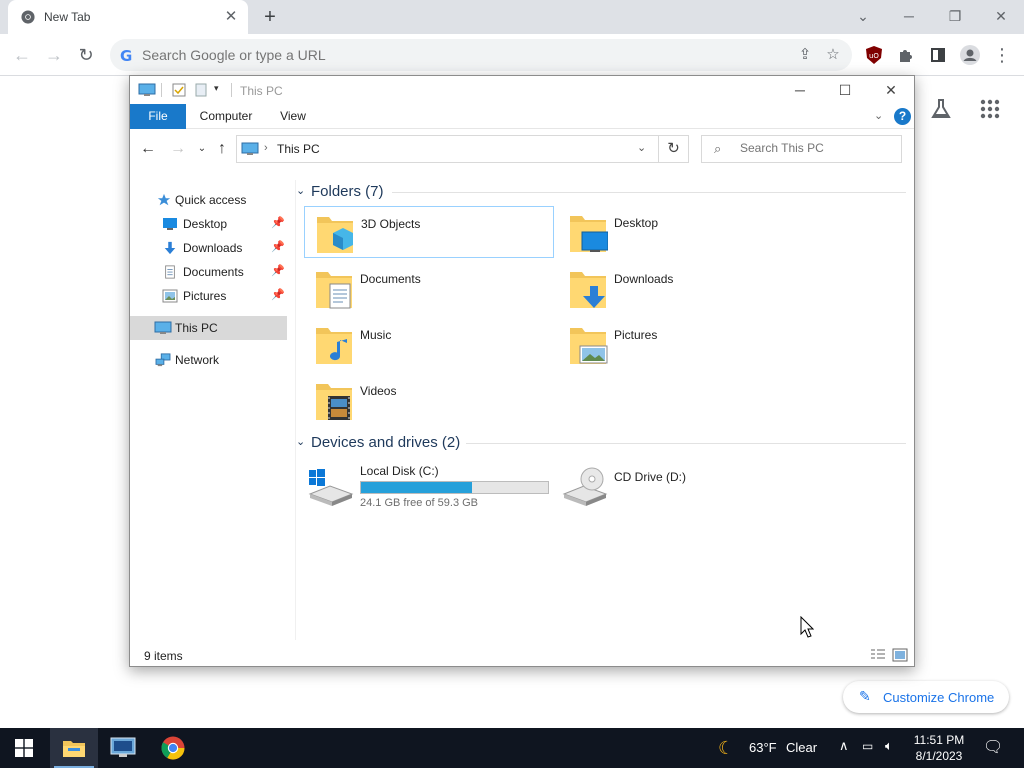  I want to click on taskbar-file-explorer, so click(74, 748).